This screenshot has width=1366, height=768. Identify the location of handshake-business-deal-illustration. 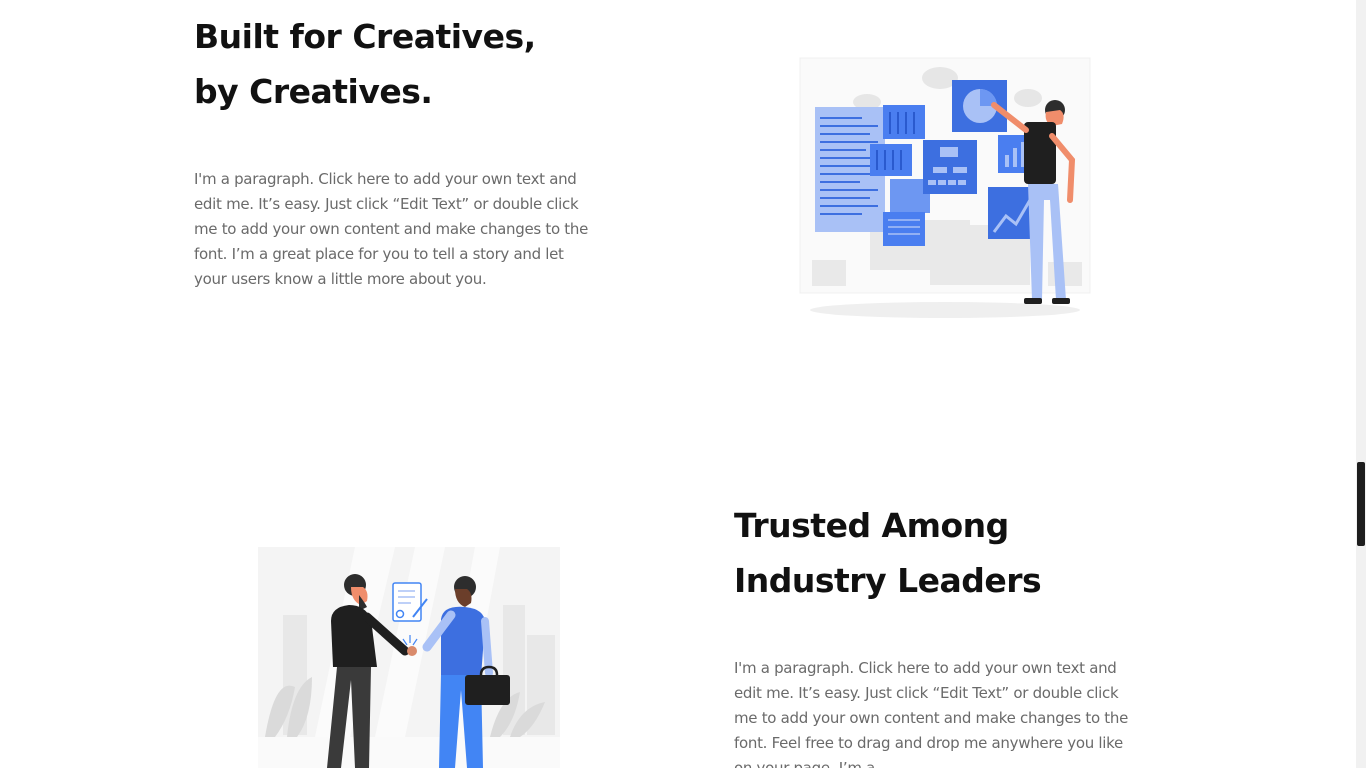
(409, 657).